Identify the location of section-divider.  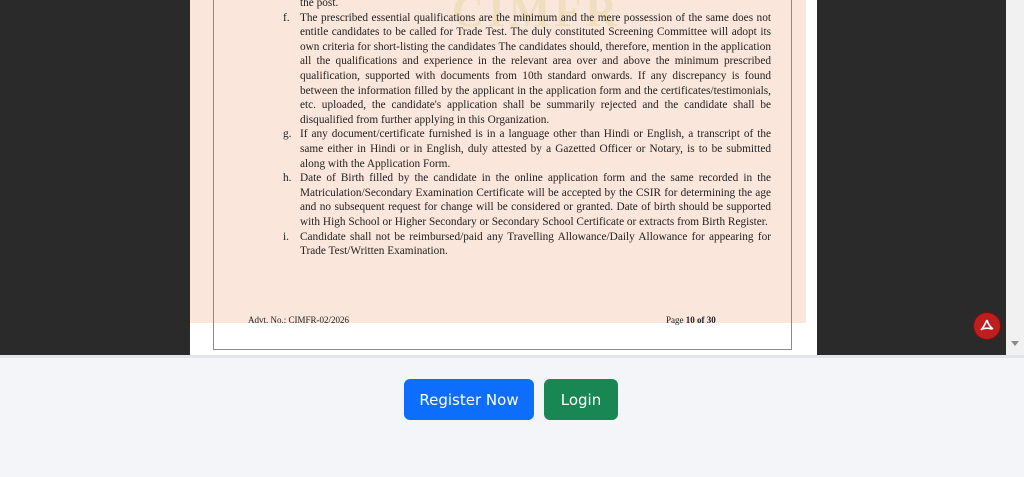
(512, 356).